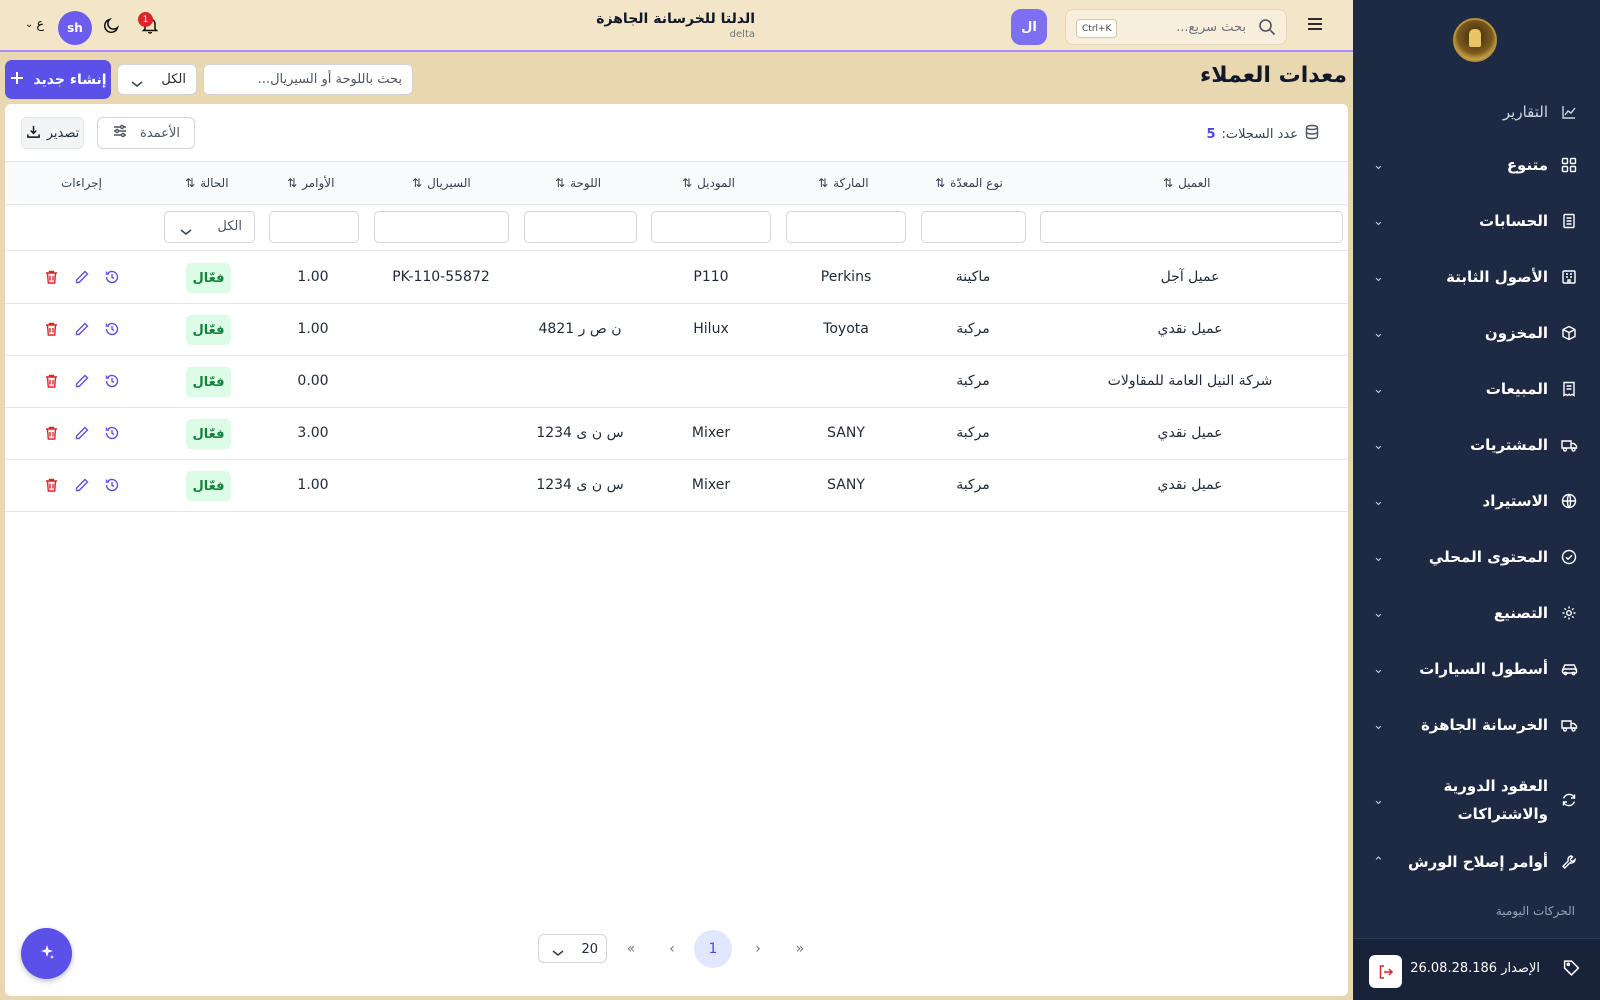 The image size is (1600, 1000). What do you see at coordinates (52, 133) in the screenshot?
I see `export-button: تصدير` at bounding box center [52, 133].